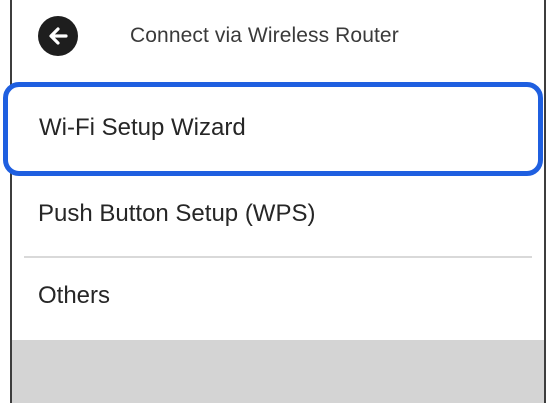  I want to click on arrow-left-icon, so click(58, 36).